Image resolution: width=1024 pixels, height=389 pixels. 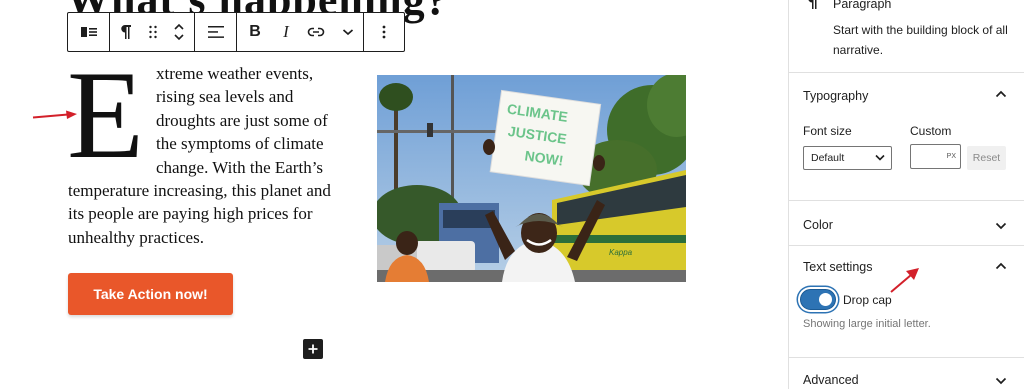 I want to click on bold-button: B, so click(x=255, y=32).